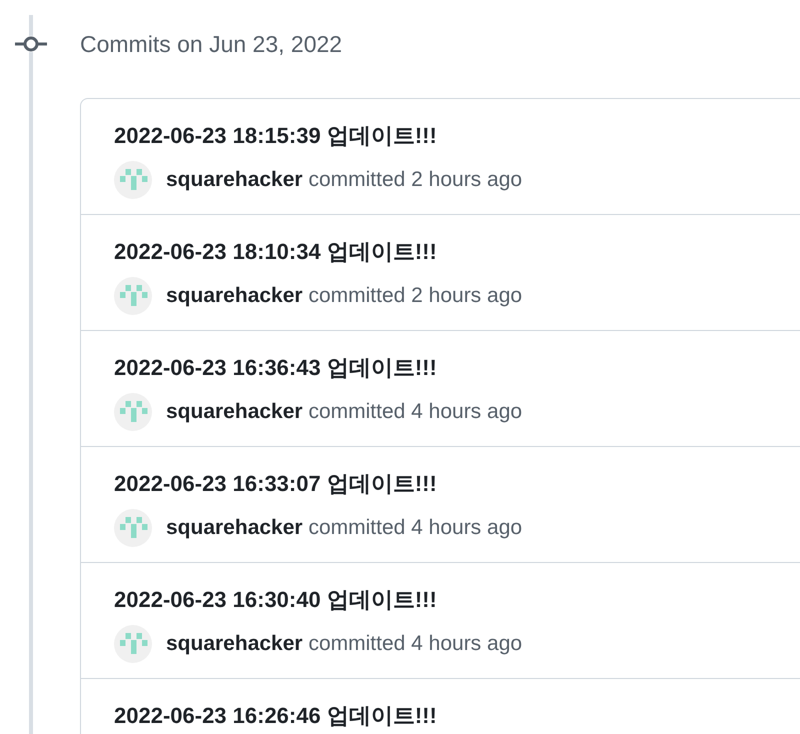 The image size is (800, 734). Describe the element at coordinates (275, 136) in the screenshot. I see `commit-title: 2022-06-23 18:15:39 업데이트!!!` at that location.